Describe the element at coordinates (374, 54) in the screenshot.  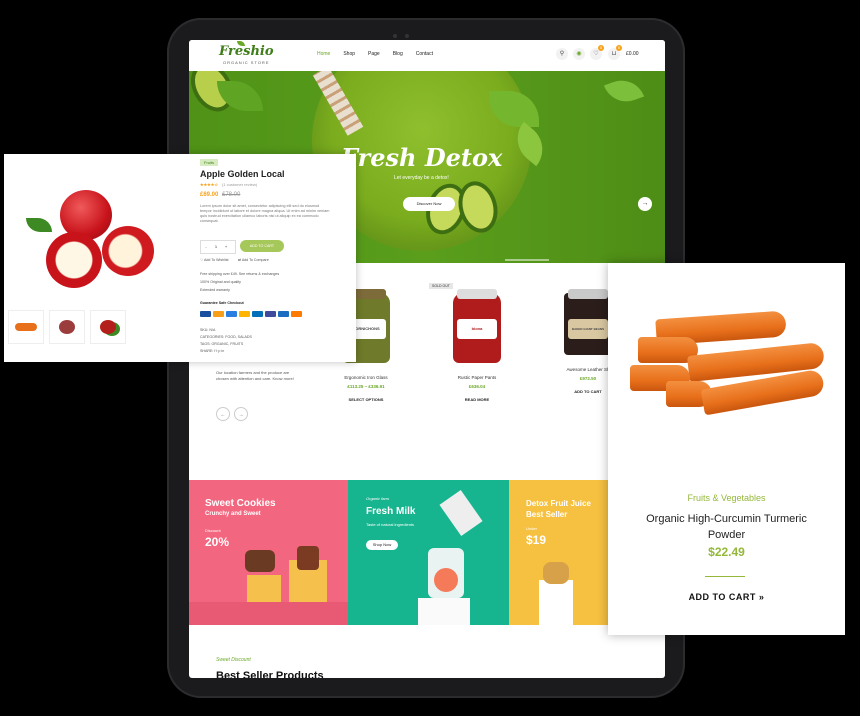
I see `nav-page: Page` at that location.